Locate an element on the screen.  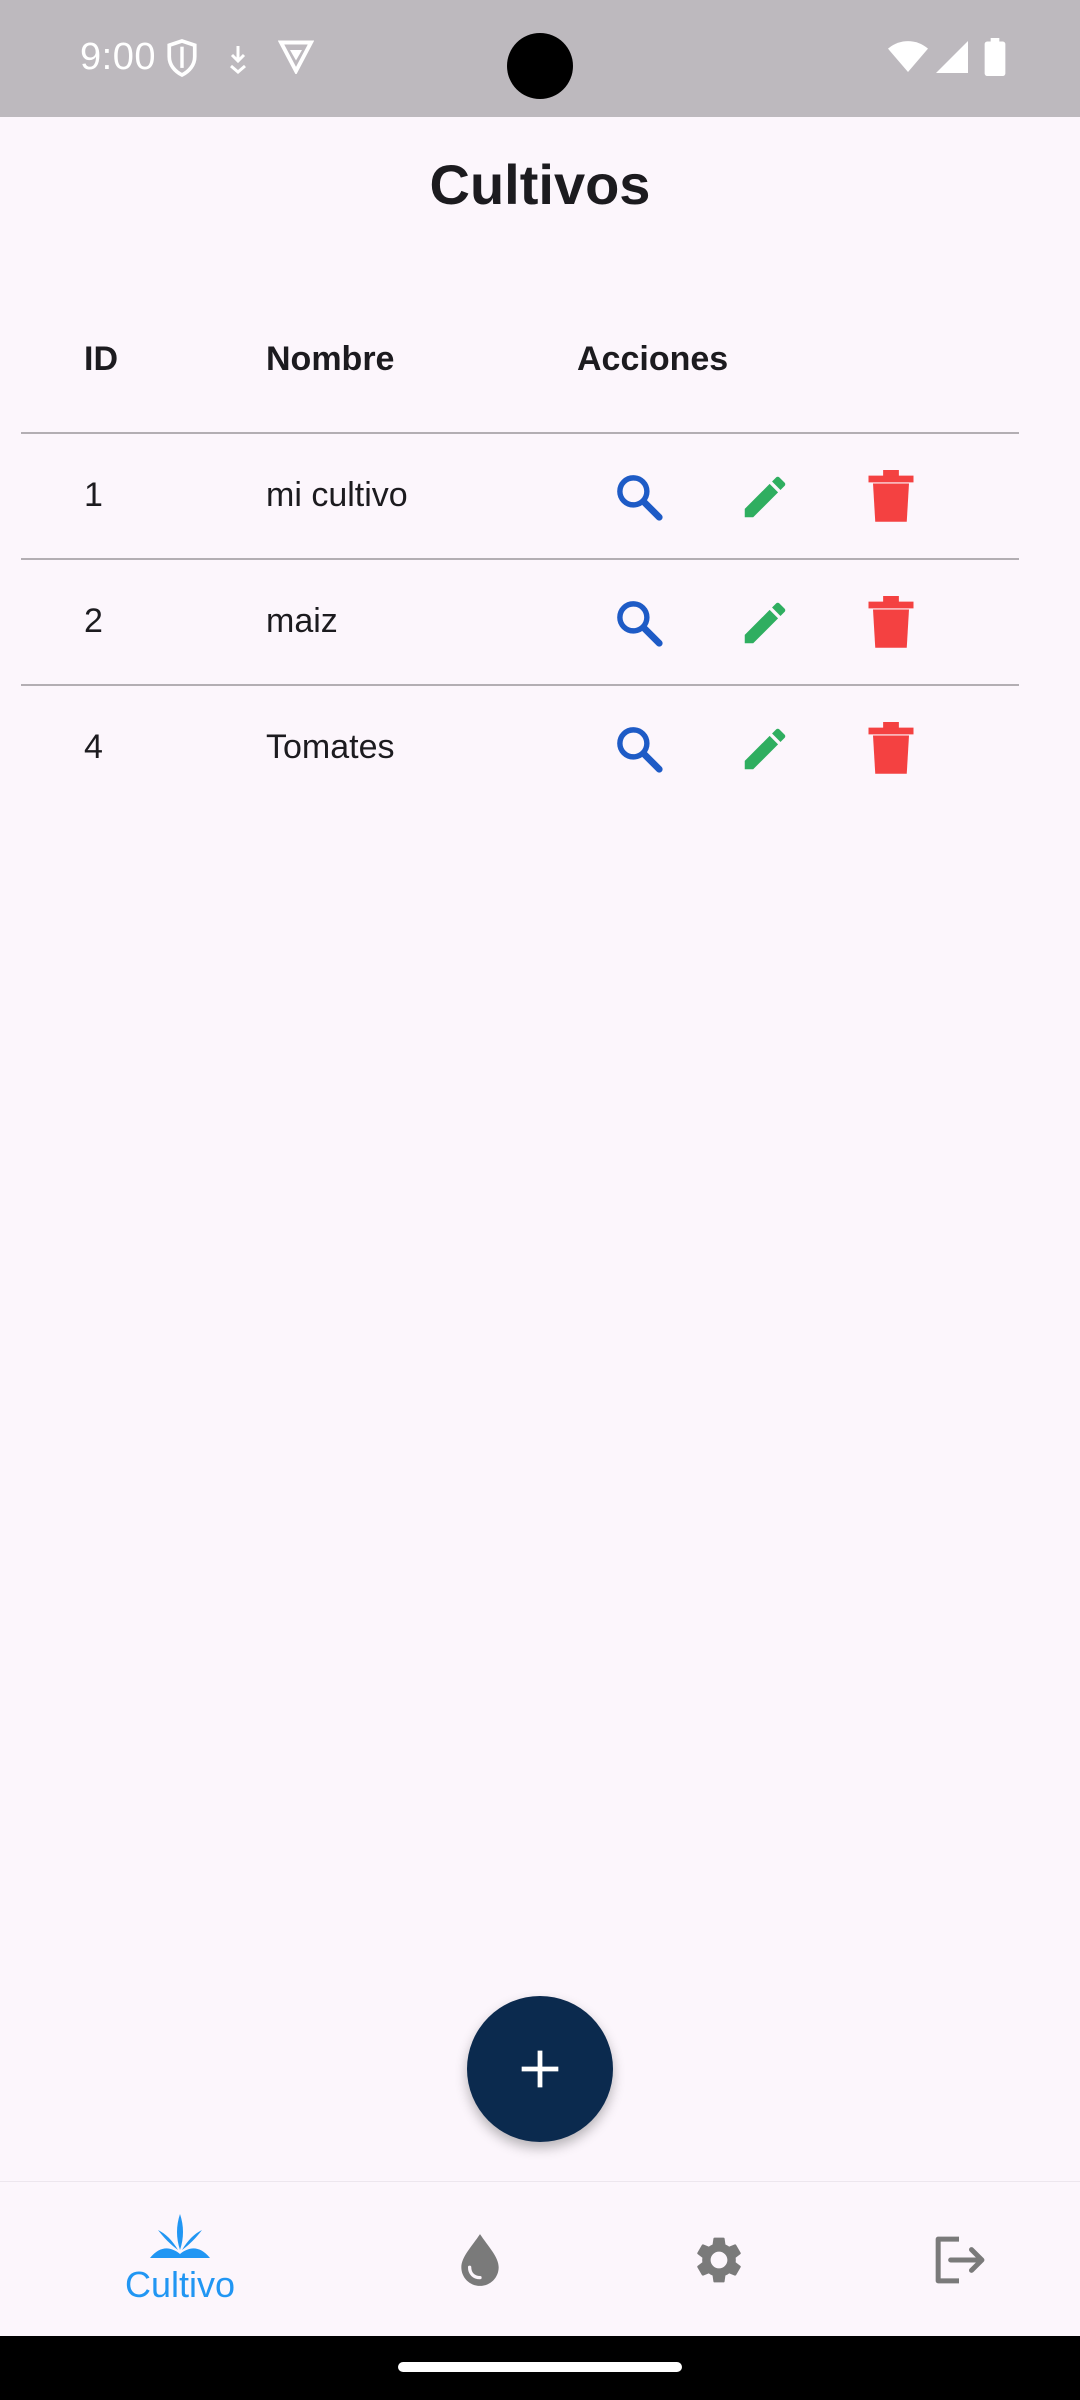
row-nombre: Tomates is located at coordinates (330, 747).